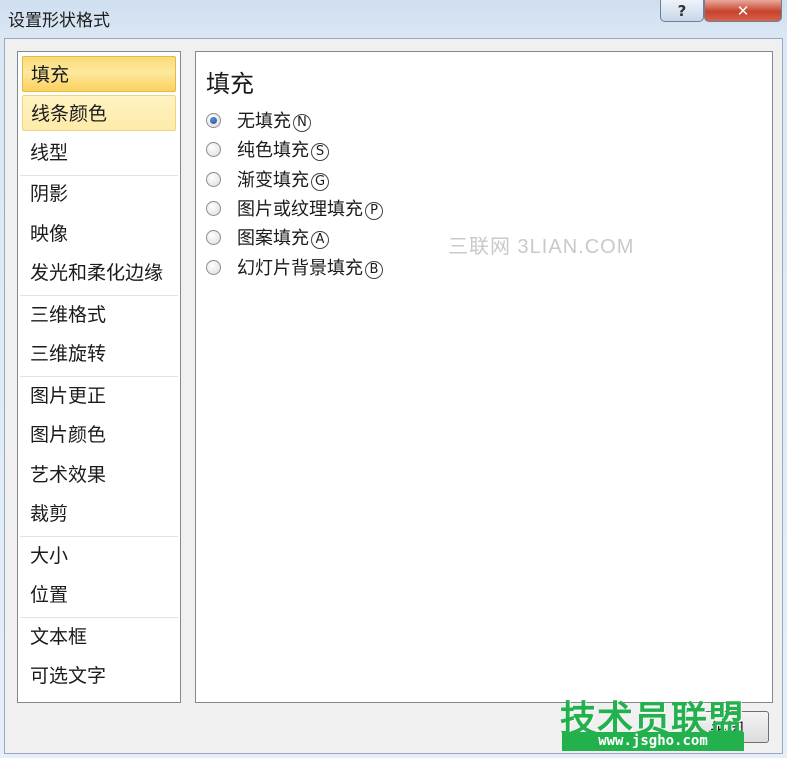  I want to click on sidebar-item-artistic-effects: 艺术效果, so click(99, 475).